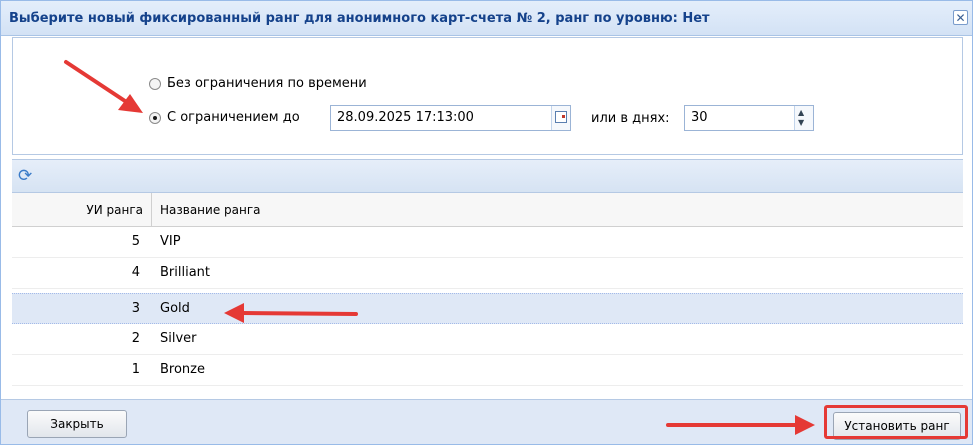 This screenshot has width=973, height=445. I want to click on arrow-to-limited-option, so click(97, 82).